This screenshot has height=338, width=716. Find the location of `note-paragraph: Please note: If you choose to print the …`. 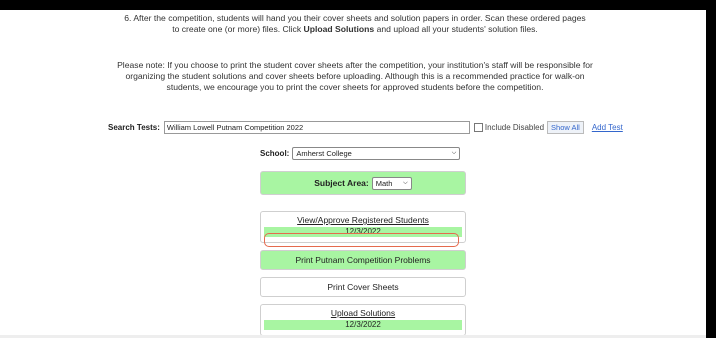

note-paragraph: Please note: If you choose to print the … is located at coordinates (355, 76).